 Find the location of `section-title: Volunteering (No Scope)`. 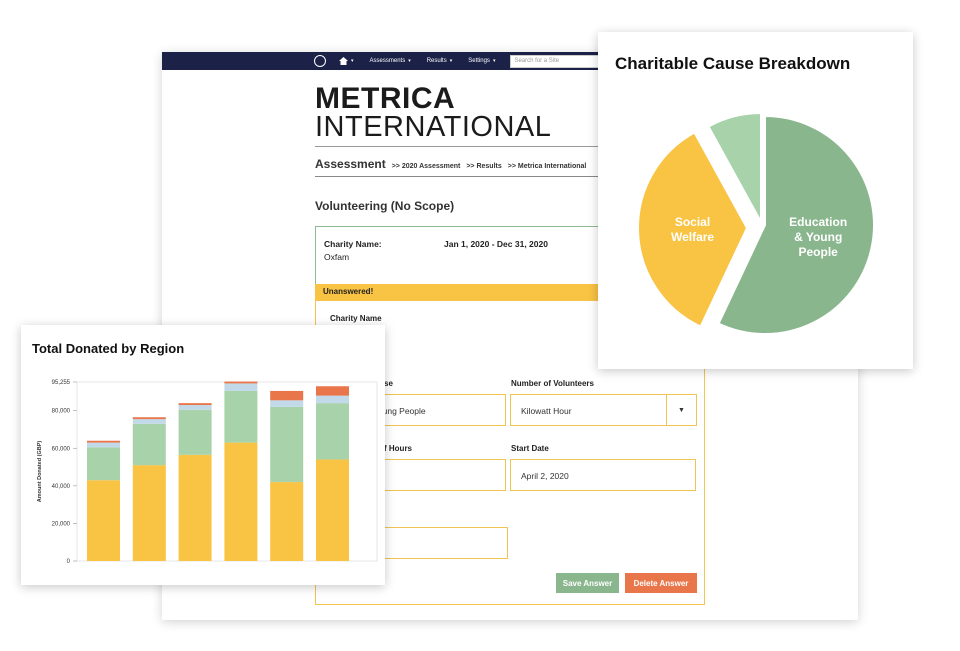

section-title: Volunteering (No Scope) is located at coordinates (385, 206).